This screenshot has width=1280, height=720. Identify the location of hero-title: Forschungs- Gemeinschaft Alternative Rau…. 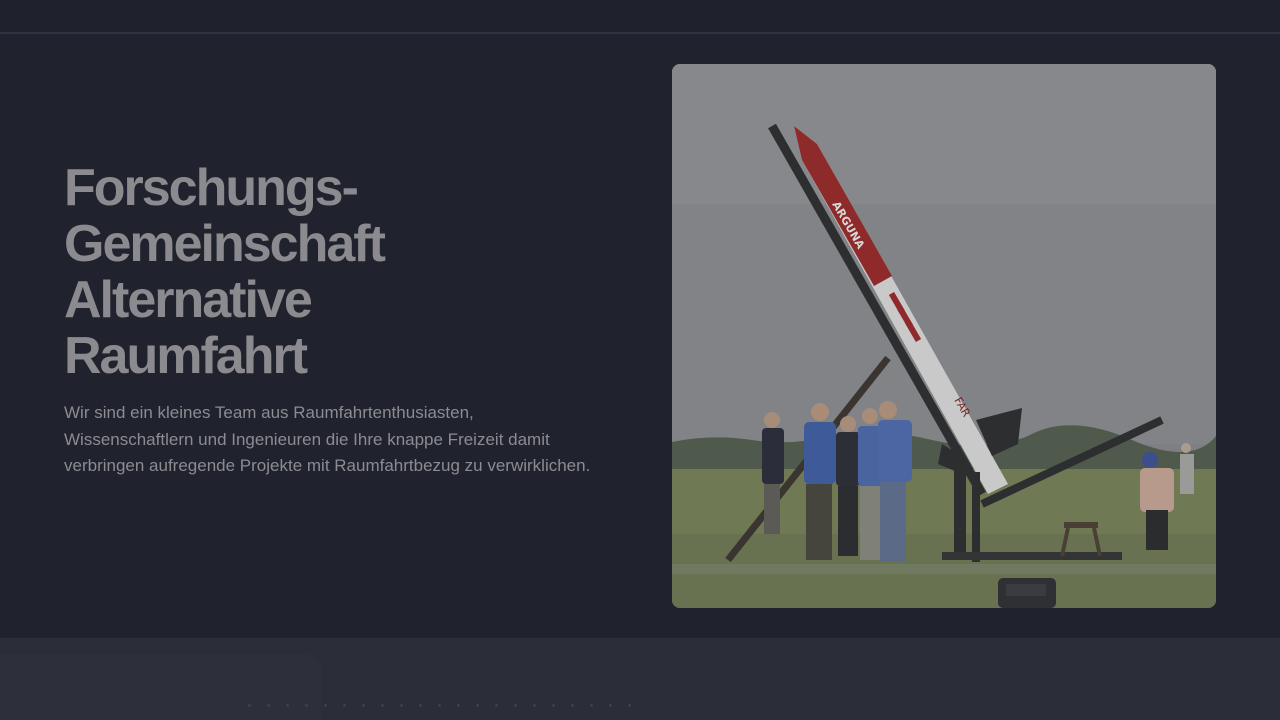
(225, 272).